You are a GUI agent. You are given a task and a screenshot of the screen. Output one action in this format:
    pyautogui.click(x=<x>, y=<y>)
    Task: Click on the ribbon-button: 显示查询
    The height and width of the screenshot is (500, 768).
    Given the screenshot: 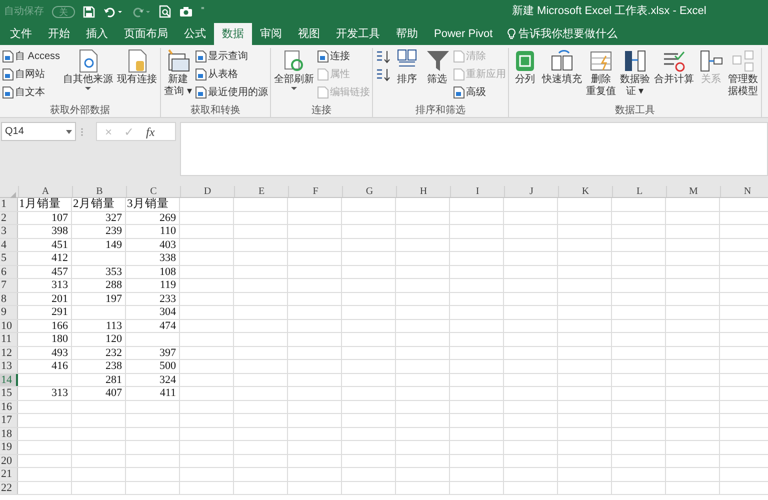 What is the action you would take?
    pyautogui.click(x=231, y=56)
    